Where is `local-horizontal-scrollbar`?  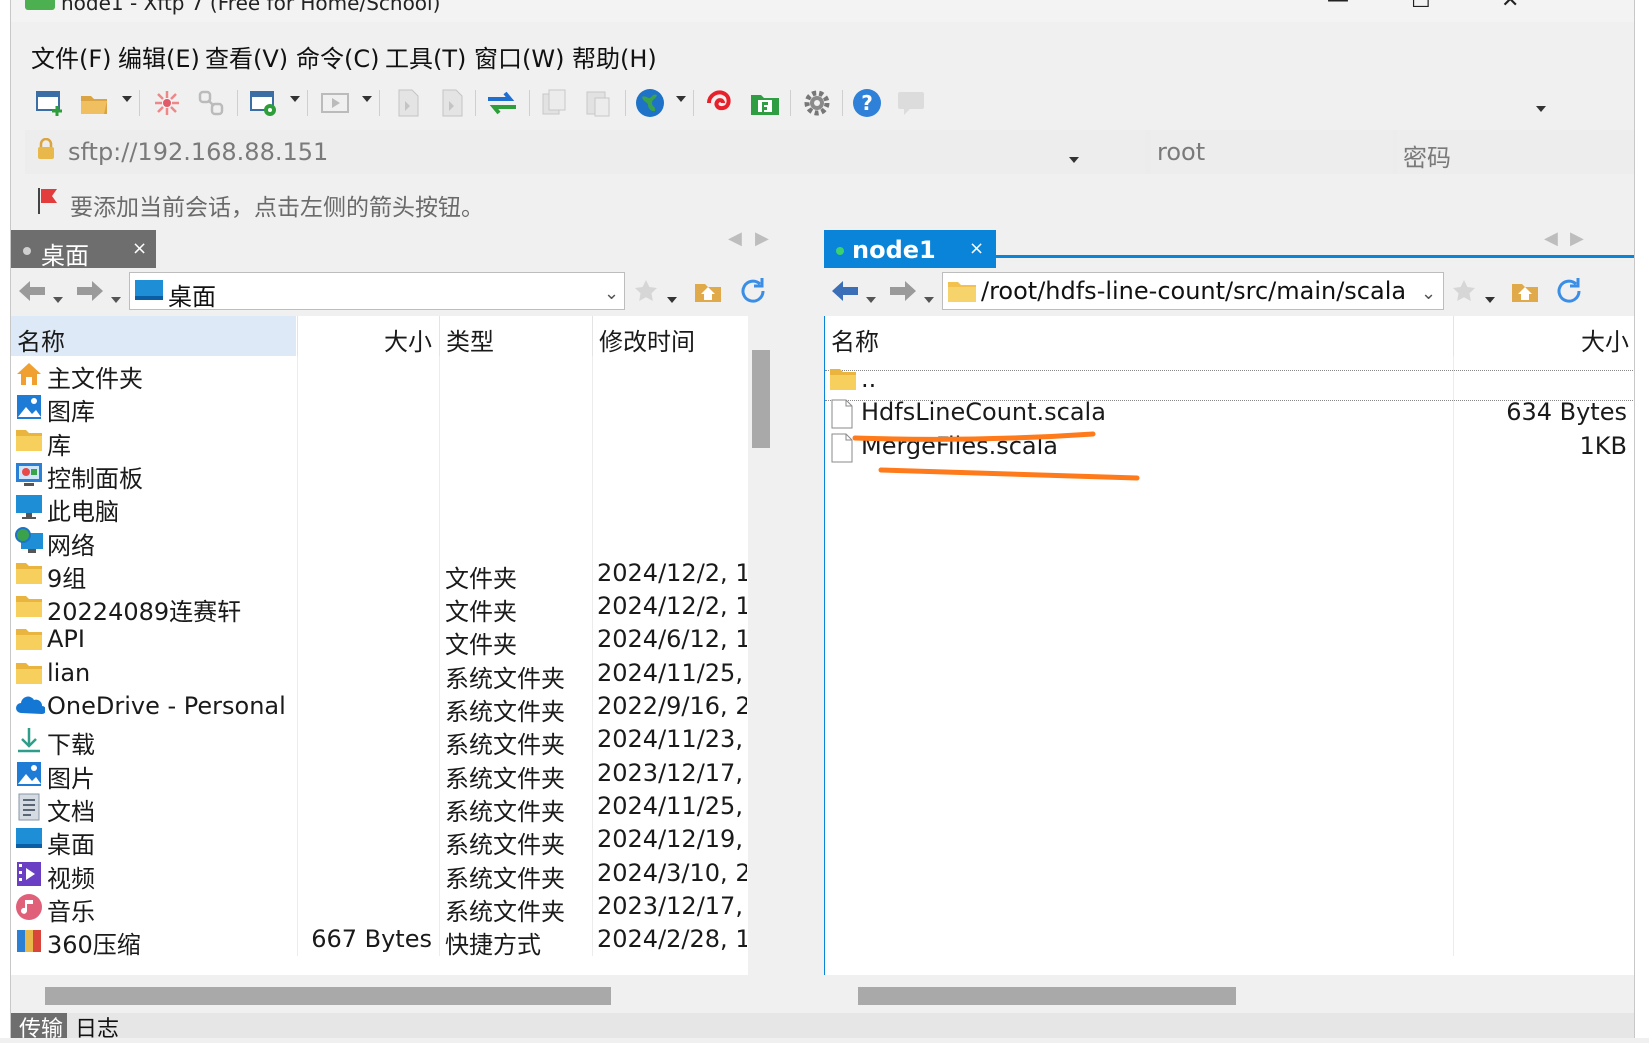 local-horizontal-scrollbar is located at coordinates (414, 993).